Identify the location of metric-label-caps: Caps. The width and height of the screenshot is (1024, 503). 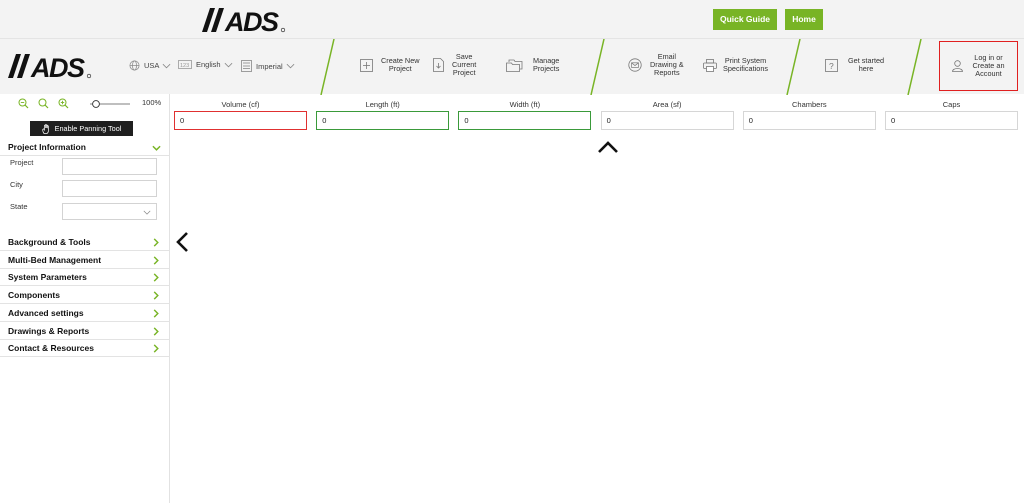
(951, 104).